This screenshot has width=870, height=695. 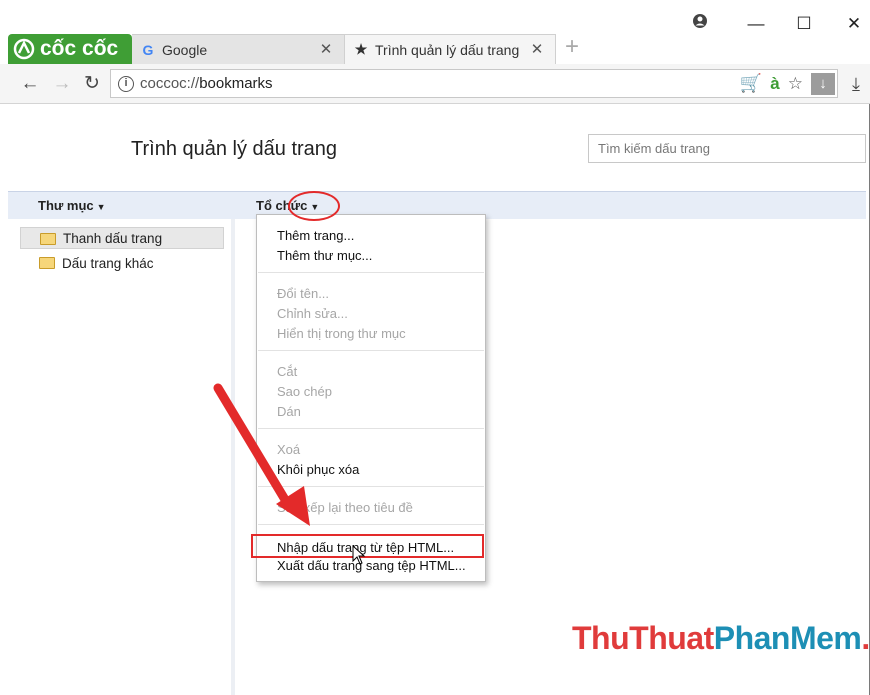 I want to click on watermark-part2: PhanMem, so click(x=787, y=638).